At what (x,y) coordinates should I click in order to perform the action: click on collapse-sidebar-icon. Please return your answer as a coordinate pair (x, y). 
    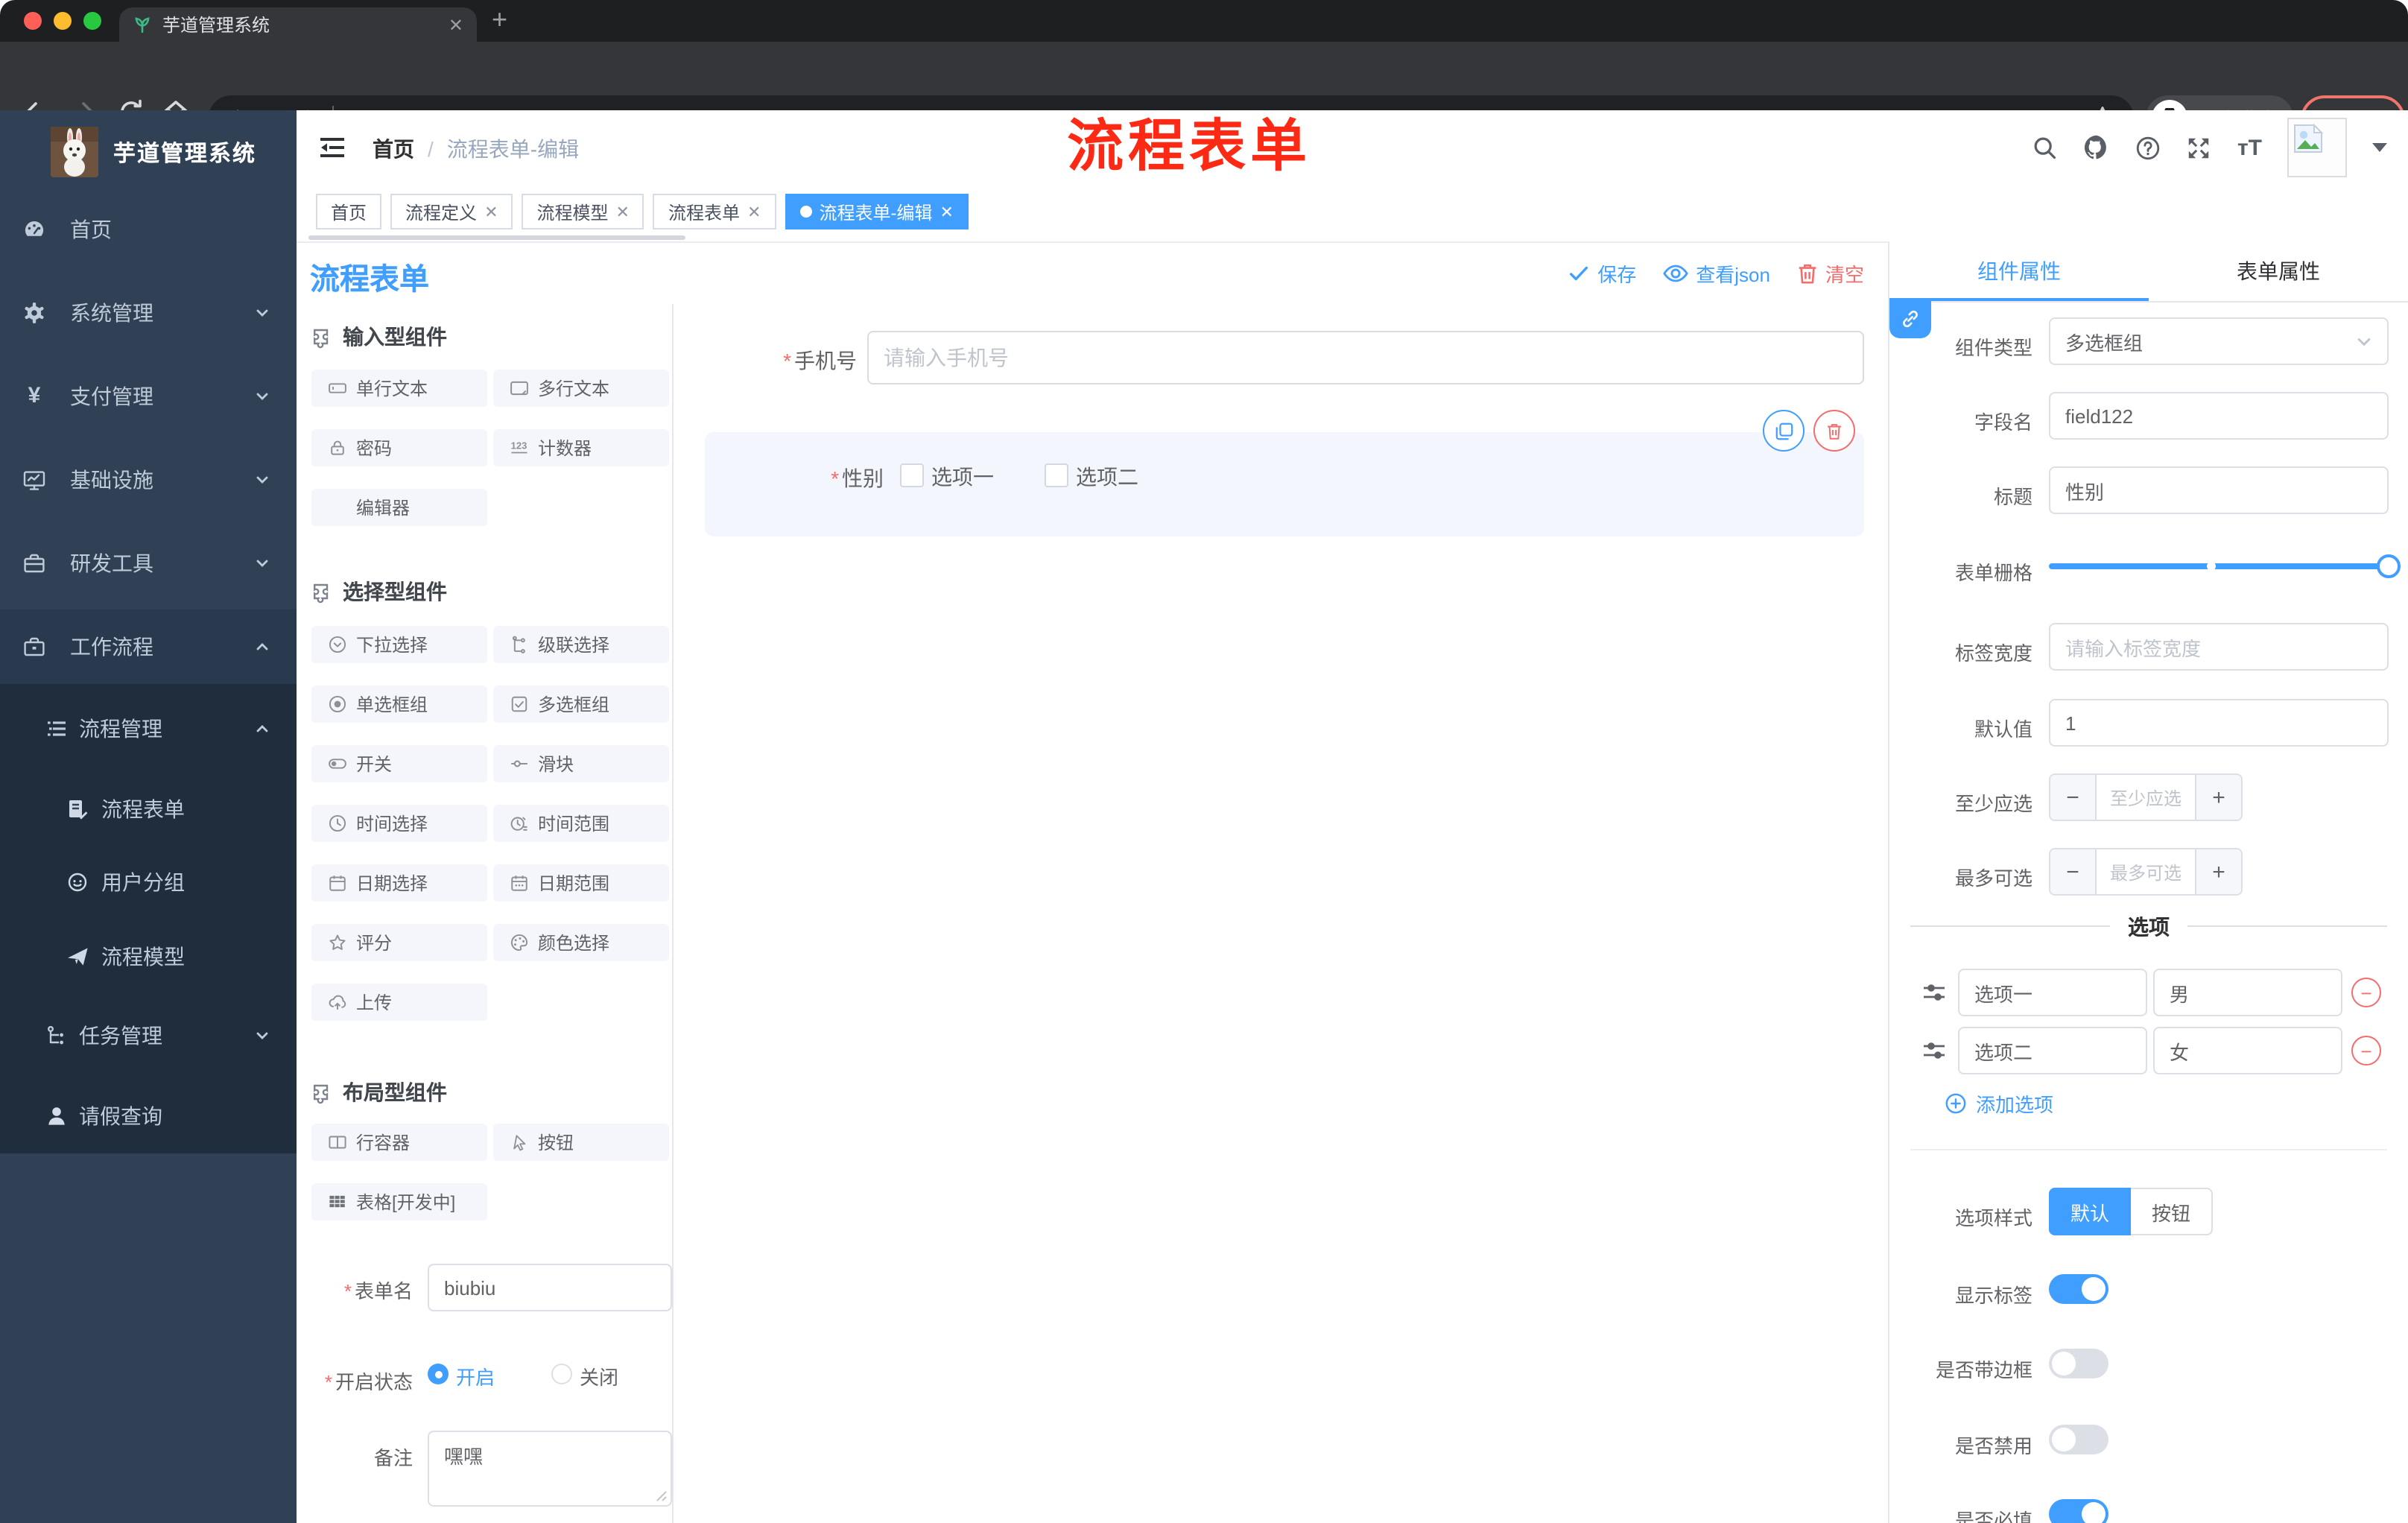
    Looking at the image, I should click on (332, 147).